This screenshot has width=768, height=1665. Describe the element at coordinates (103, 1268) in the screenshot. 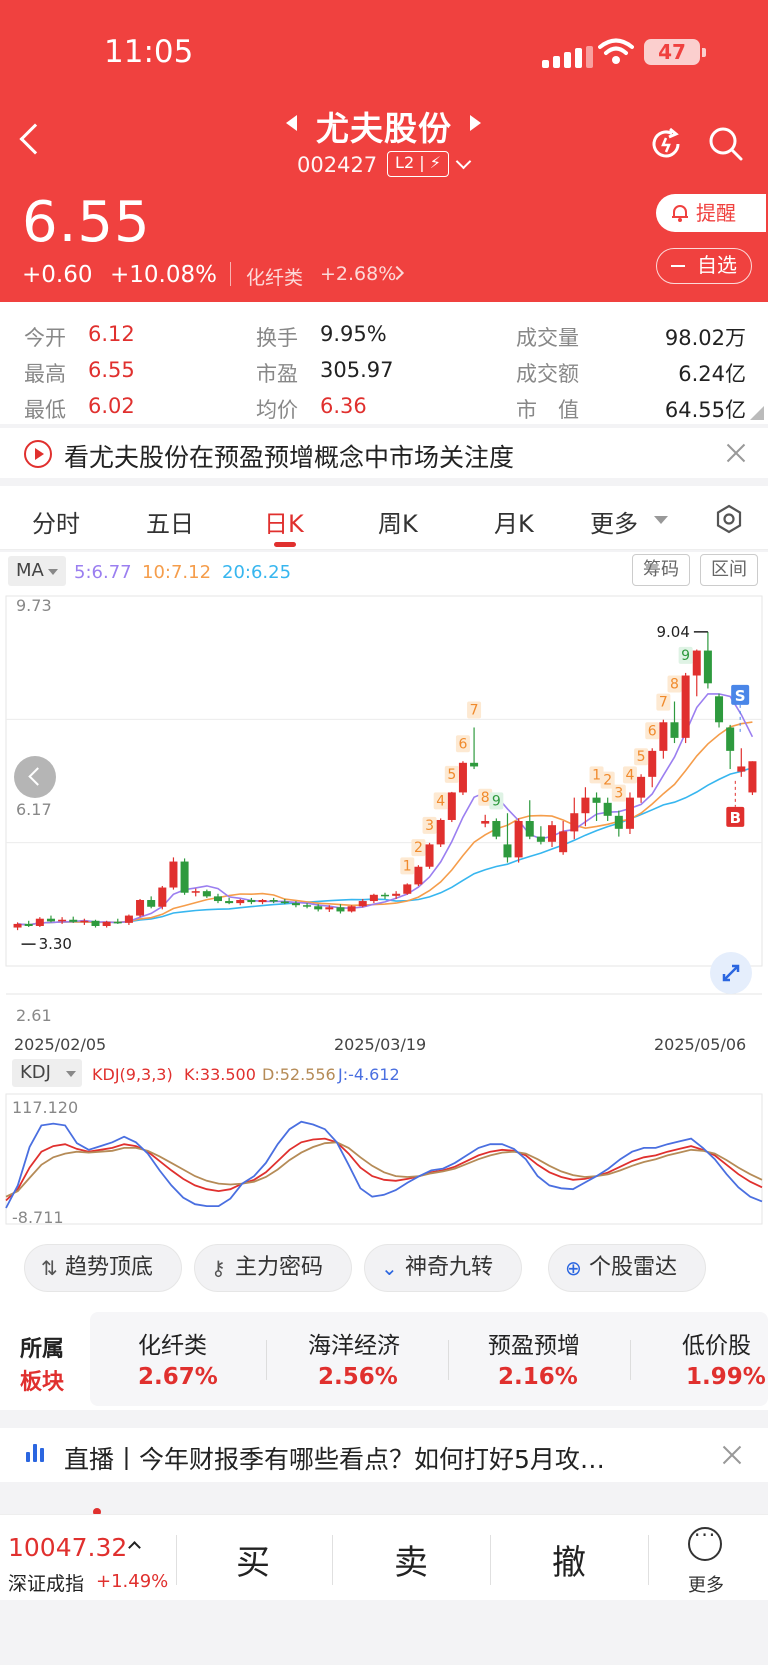

I see `trend-tool-button: ⇅ 趋势顶底` at that location.